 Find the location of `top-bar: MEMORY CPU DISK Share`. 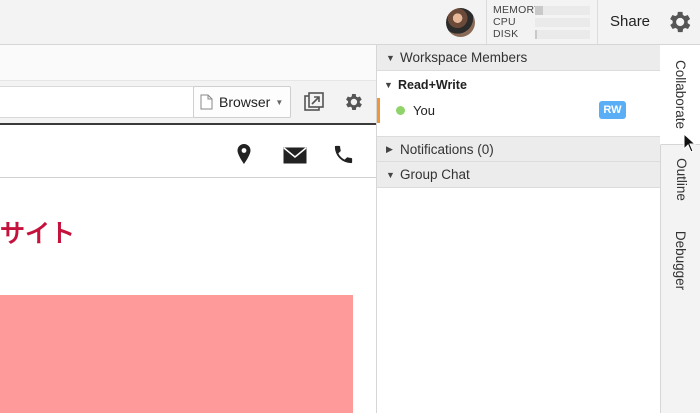

top-bar: MEMORY CPU DISK Share is located at coordinates (350, 22).